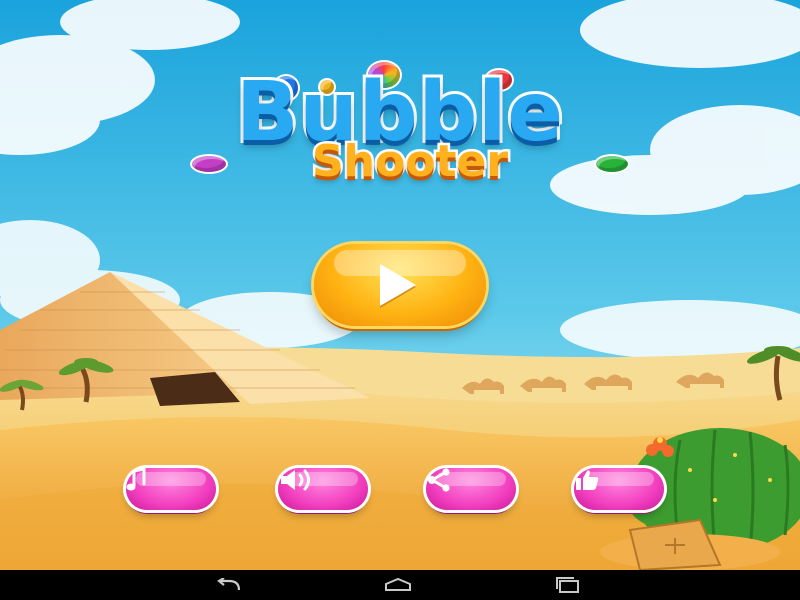 The image size is (800, 600). What do you see at coordinates (439, 480) in the screenshot?
I see `share-icon` at bounding box center [439, 480].